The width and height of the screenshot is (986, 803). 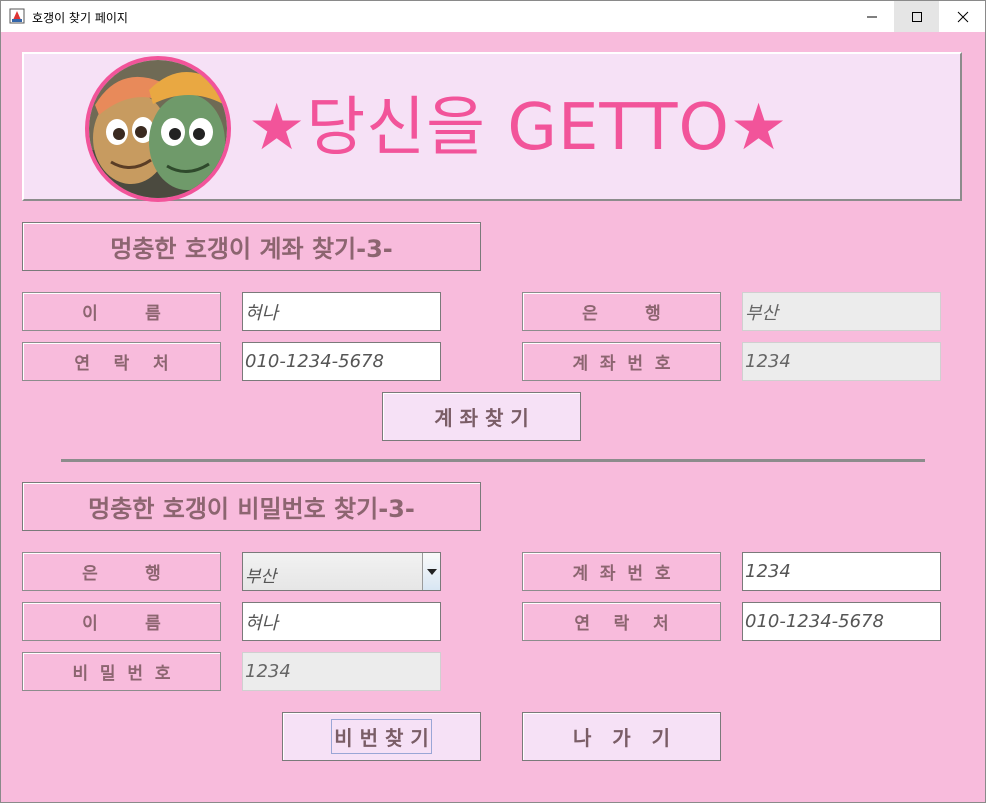 I want to click on title-bar: 호갱이 찾기 페이지, so click(x=493, y=16).